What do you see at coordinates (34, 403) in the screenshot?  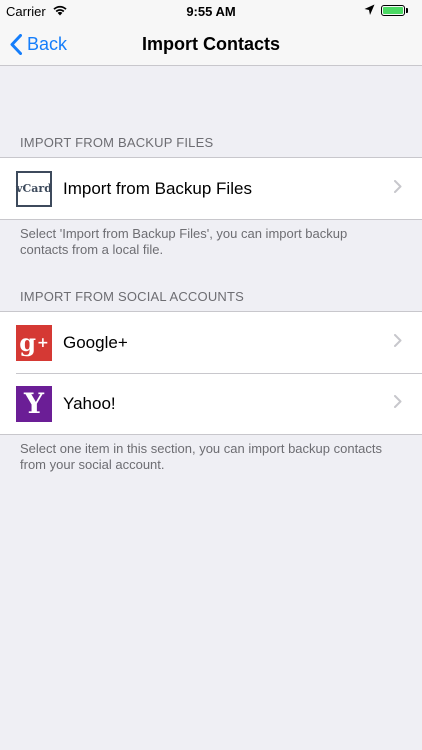 I see `yahoo-icon: Y` at bounding box center [34, 403].